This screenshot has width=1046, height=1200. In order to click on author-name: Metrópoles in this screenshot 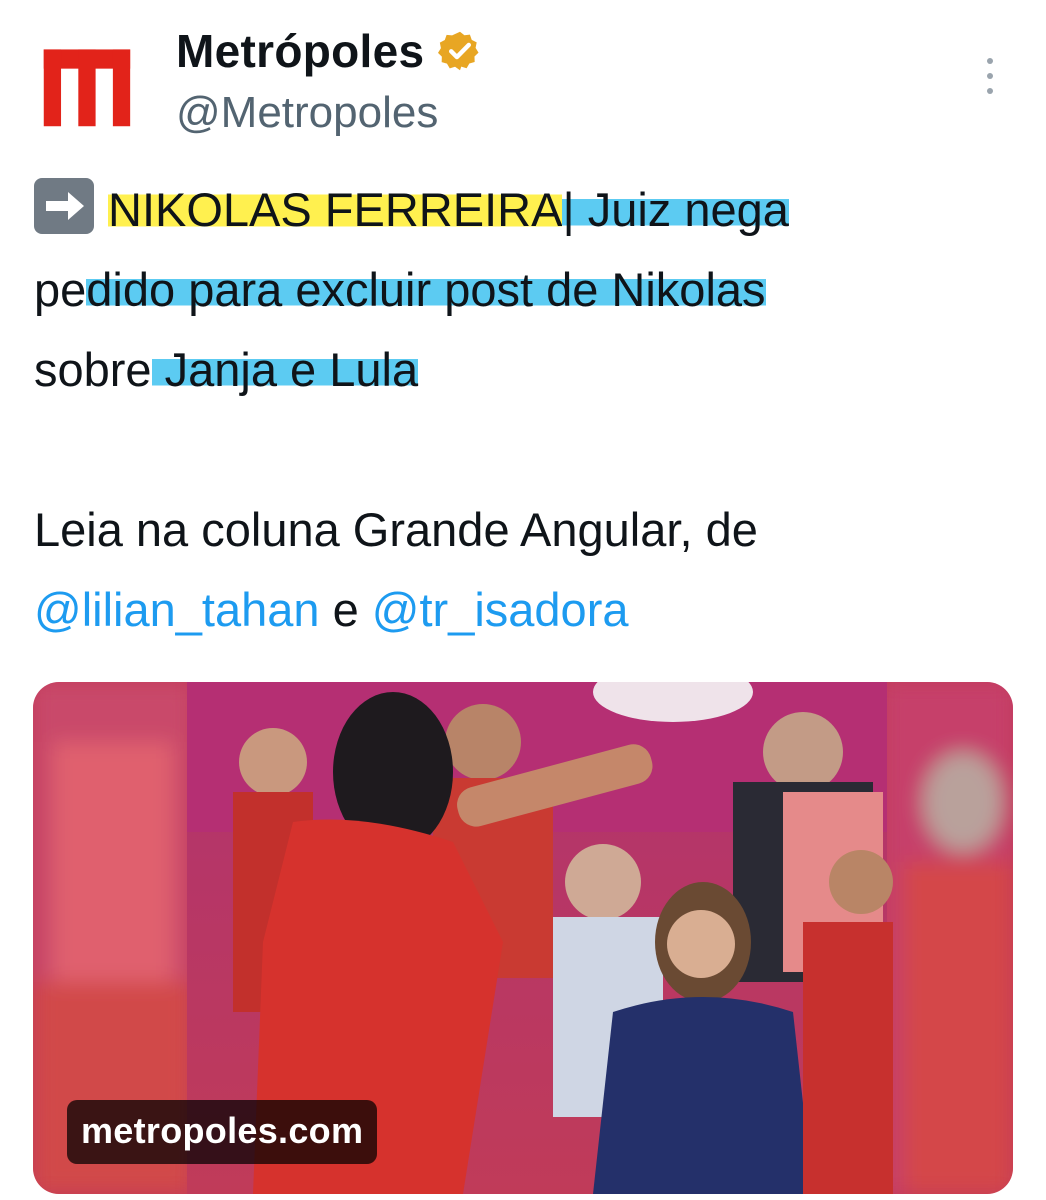, I will do `click(300, 51)`.